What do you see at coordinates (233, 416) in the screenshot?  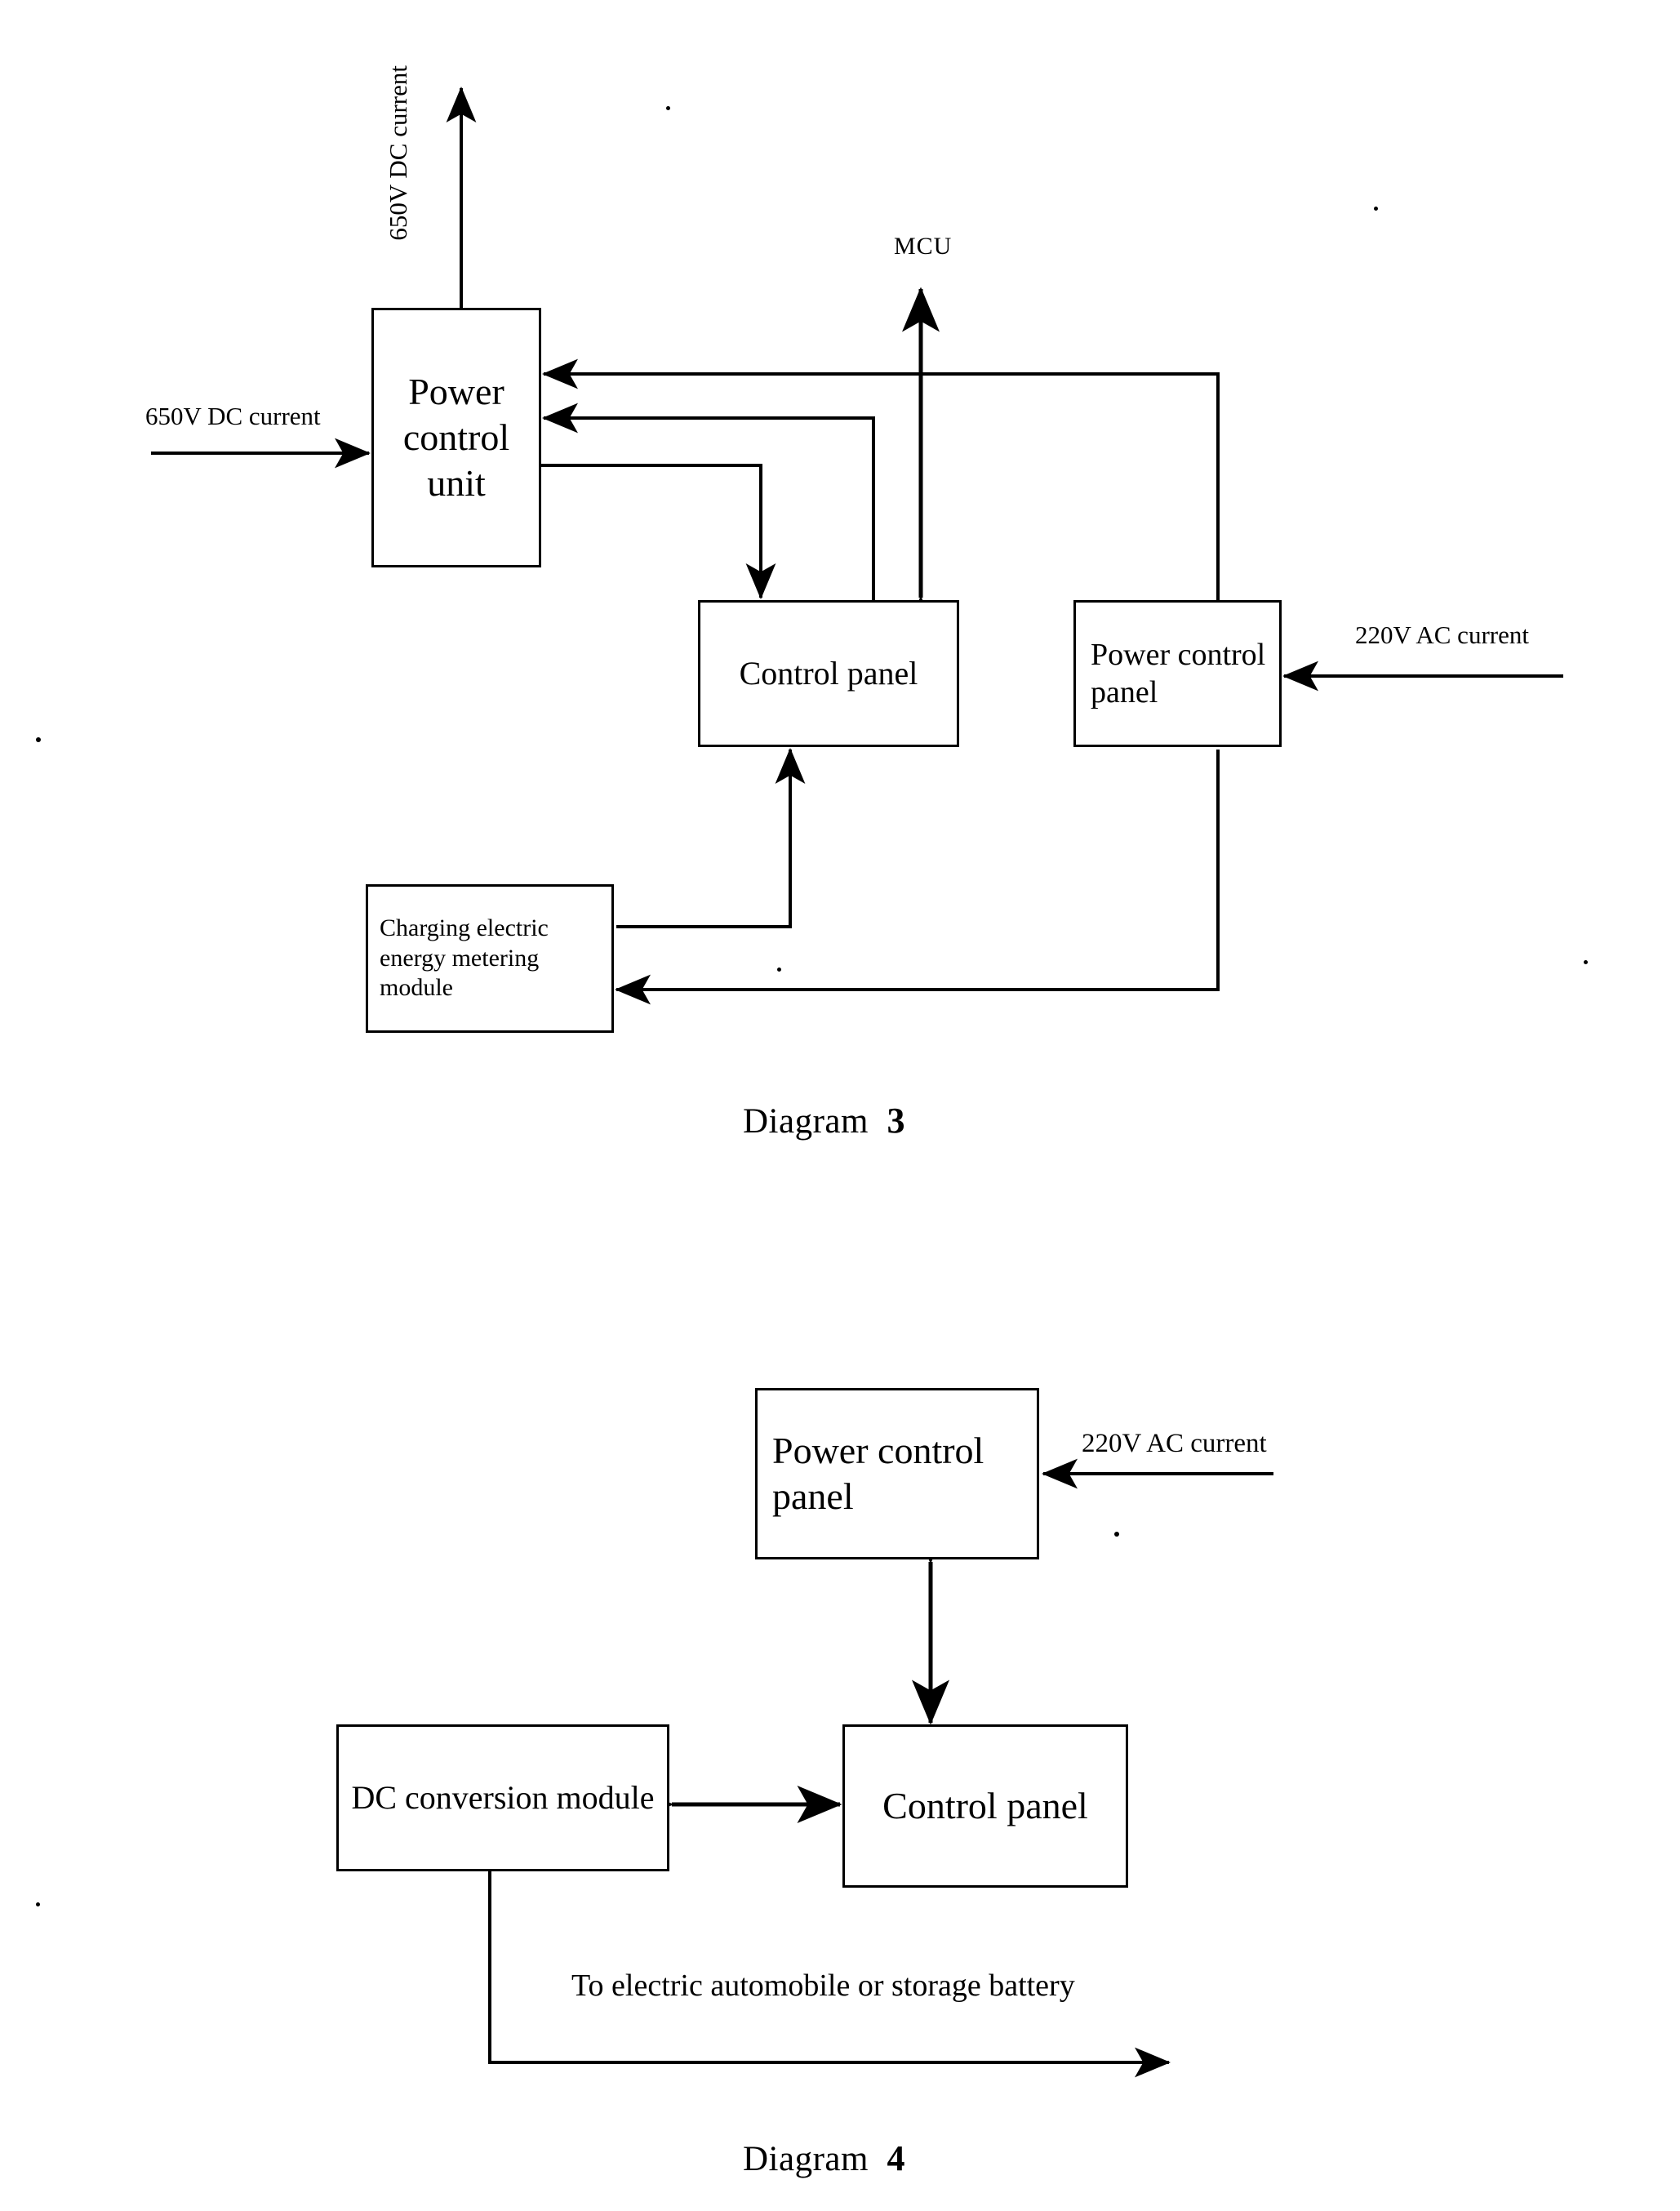 I see `label-dc-input-d3: 650V DC current` at bounding box center [233, 416].